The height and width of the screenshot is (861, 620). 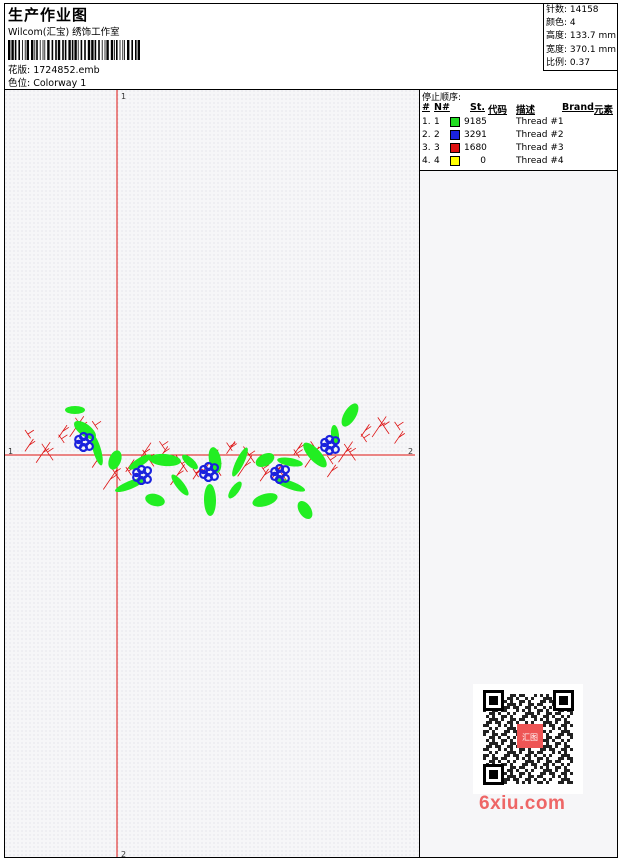 What do you see at coordinates (581, 49) in the screenshot?
I see `design-width: 宽度: 370.1 mm` at bounding box center [581, 49].